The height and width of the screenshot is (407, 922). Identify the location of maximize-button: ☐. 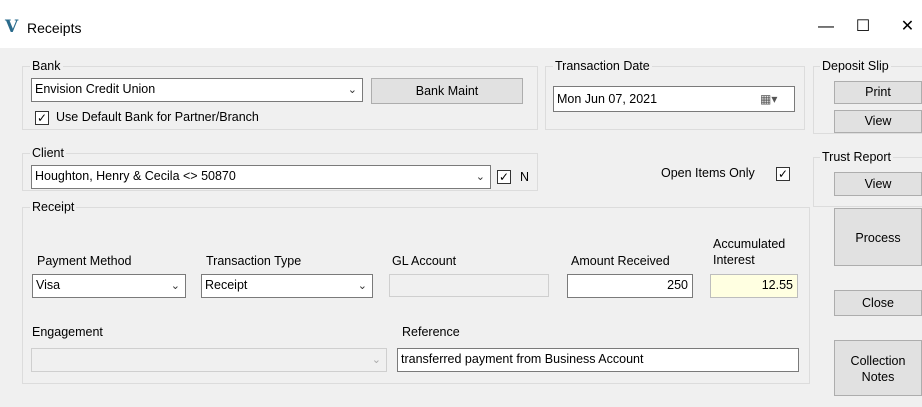
(863, 27).